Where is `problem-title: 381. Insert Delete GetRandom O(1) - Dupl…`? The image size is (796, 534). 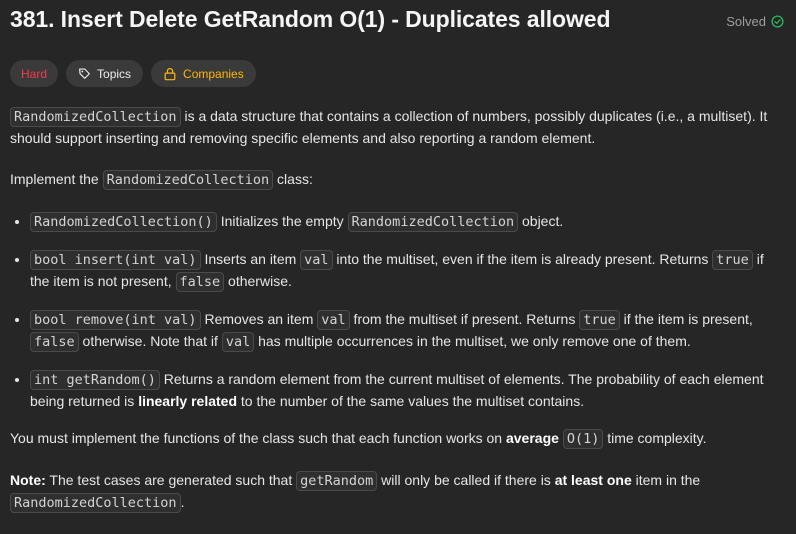
problem-title: 381. Insert Delete GetRandom O(1) - Dupl… is located at coordinates (310, 19).